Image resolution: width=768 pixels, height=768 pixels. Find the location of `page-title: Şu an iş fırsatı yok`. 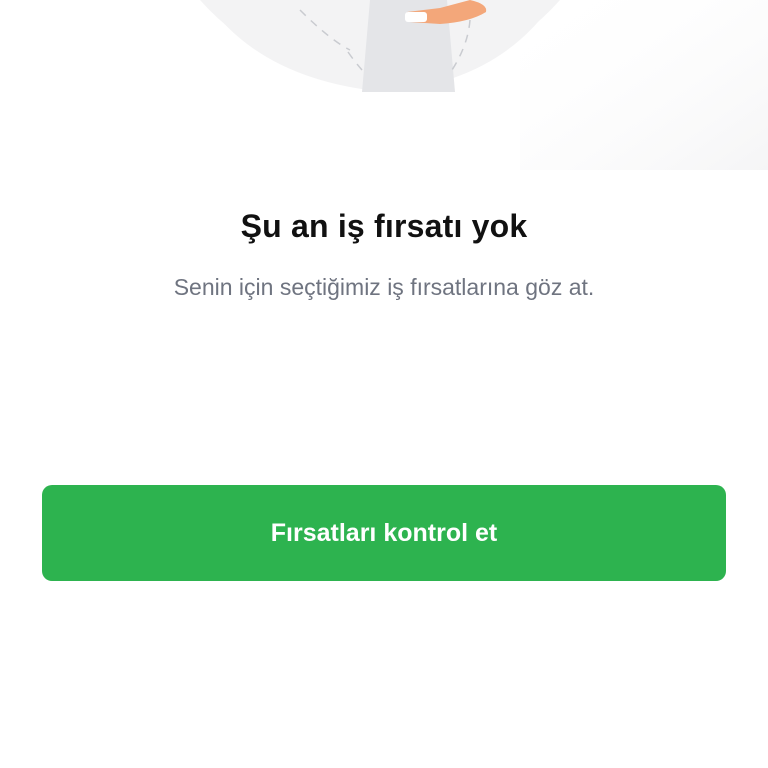

page-title: Şu an iş fırsatı yok is located at coordinates (384, 226).